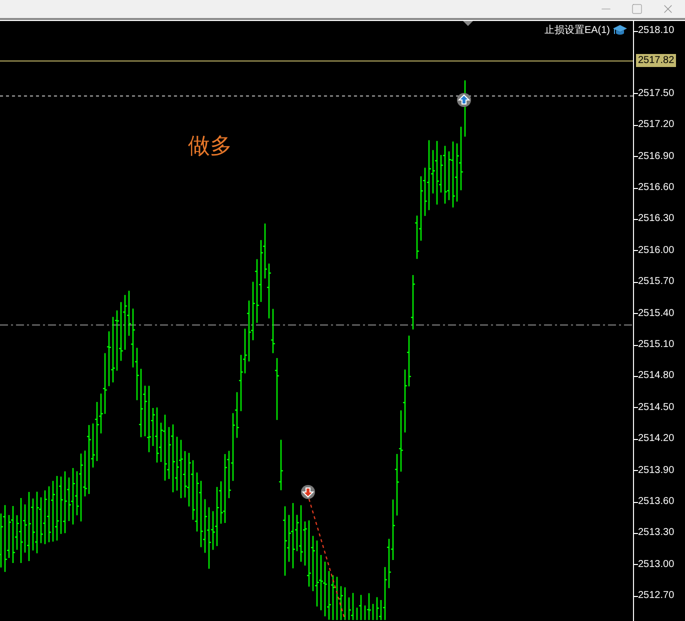 The height and width of the screenshot is (621, 685). I want to click on maximize-icon, so click(637, 9).